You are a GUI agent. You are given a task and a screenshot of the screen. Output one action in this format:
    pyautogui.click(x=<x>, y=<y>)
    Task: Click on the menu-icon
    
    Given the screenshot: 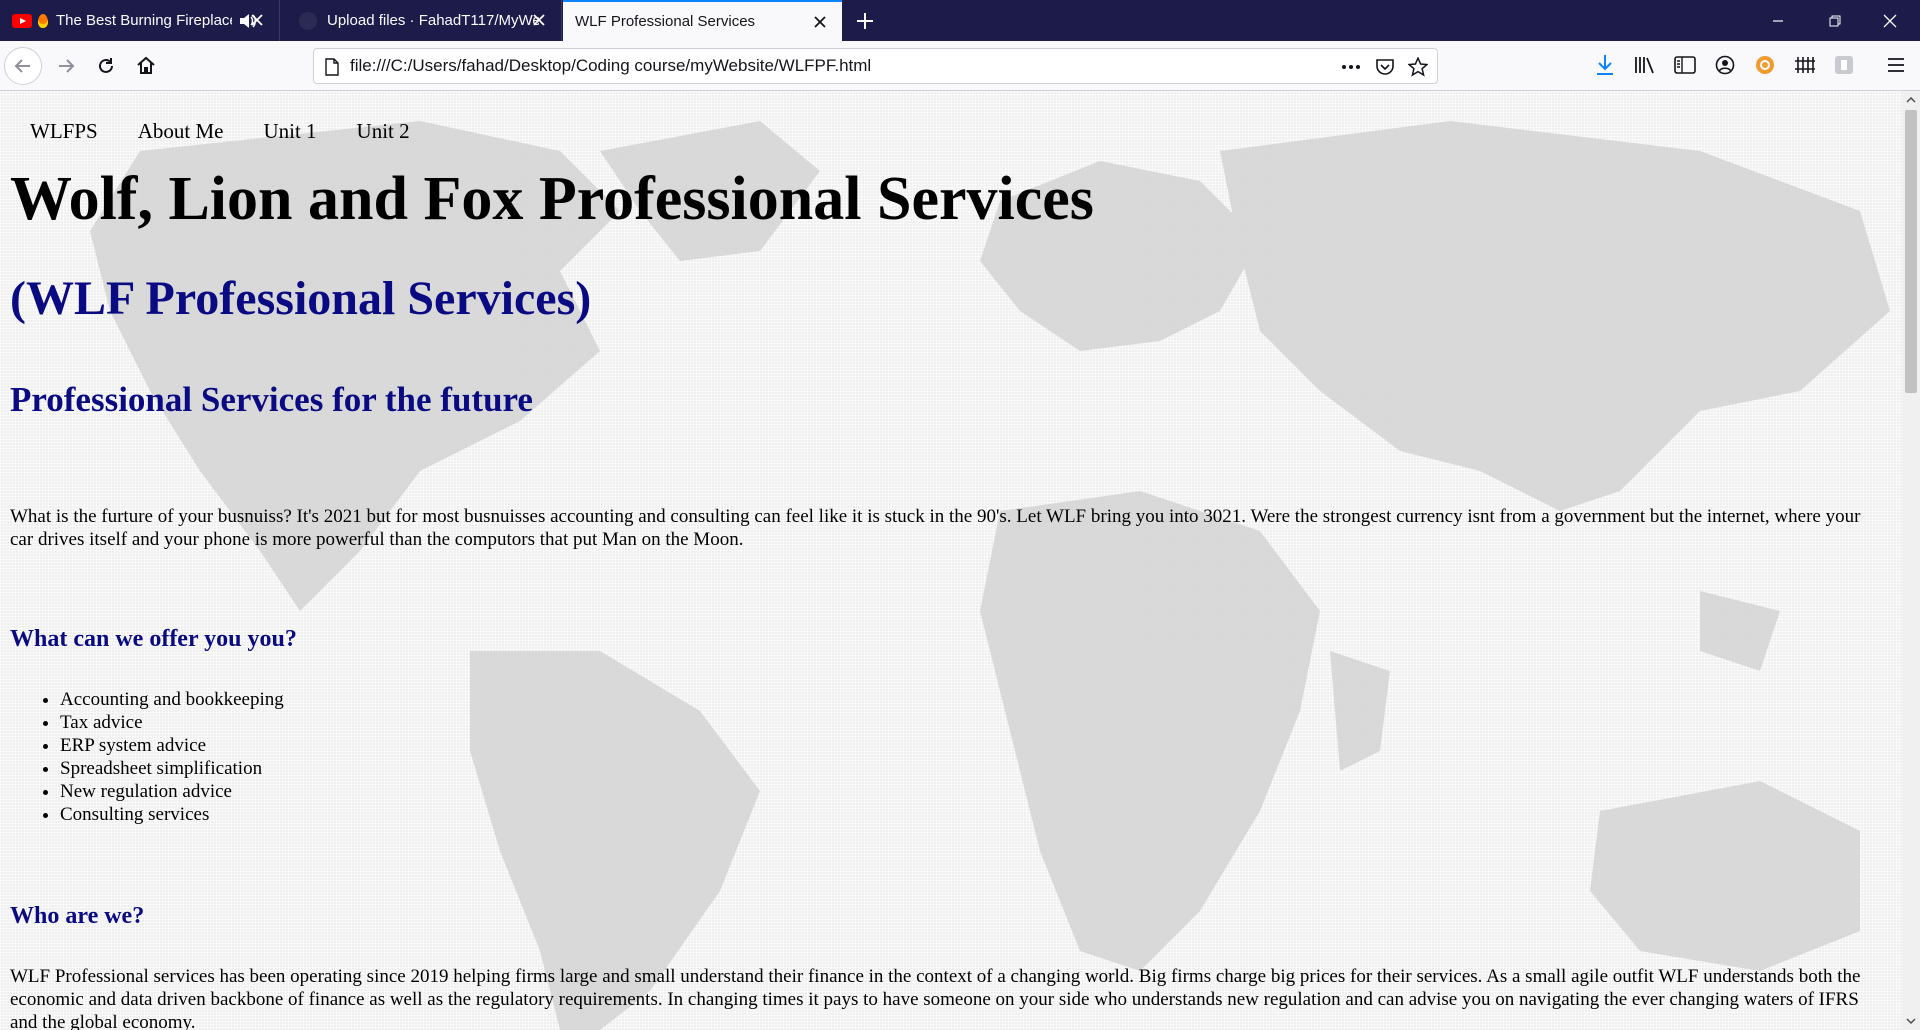 What is the action you would take?
    pyautogui.click(x=1896, y=65)
    